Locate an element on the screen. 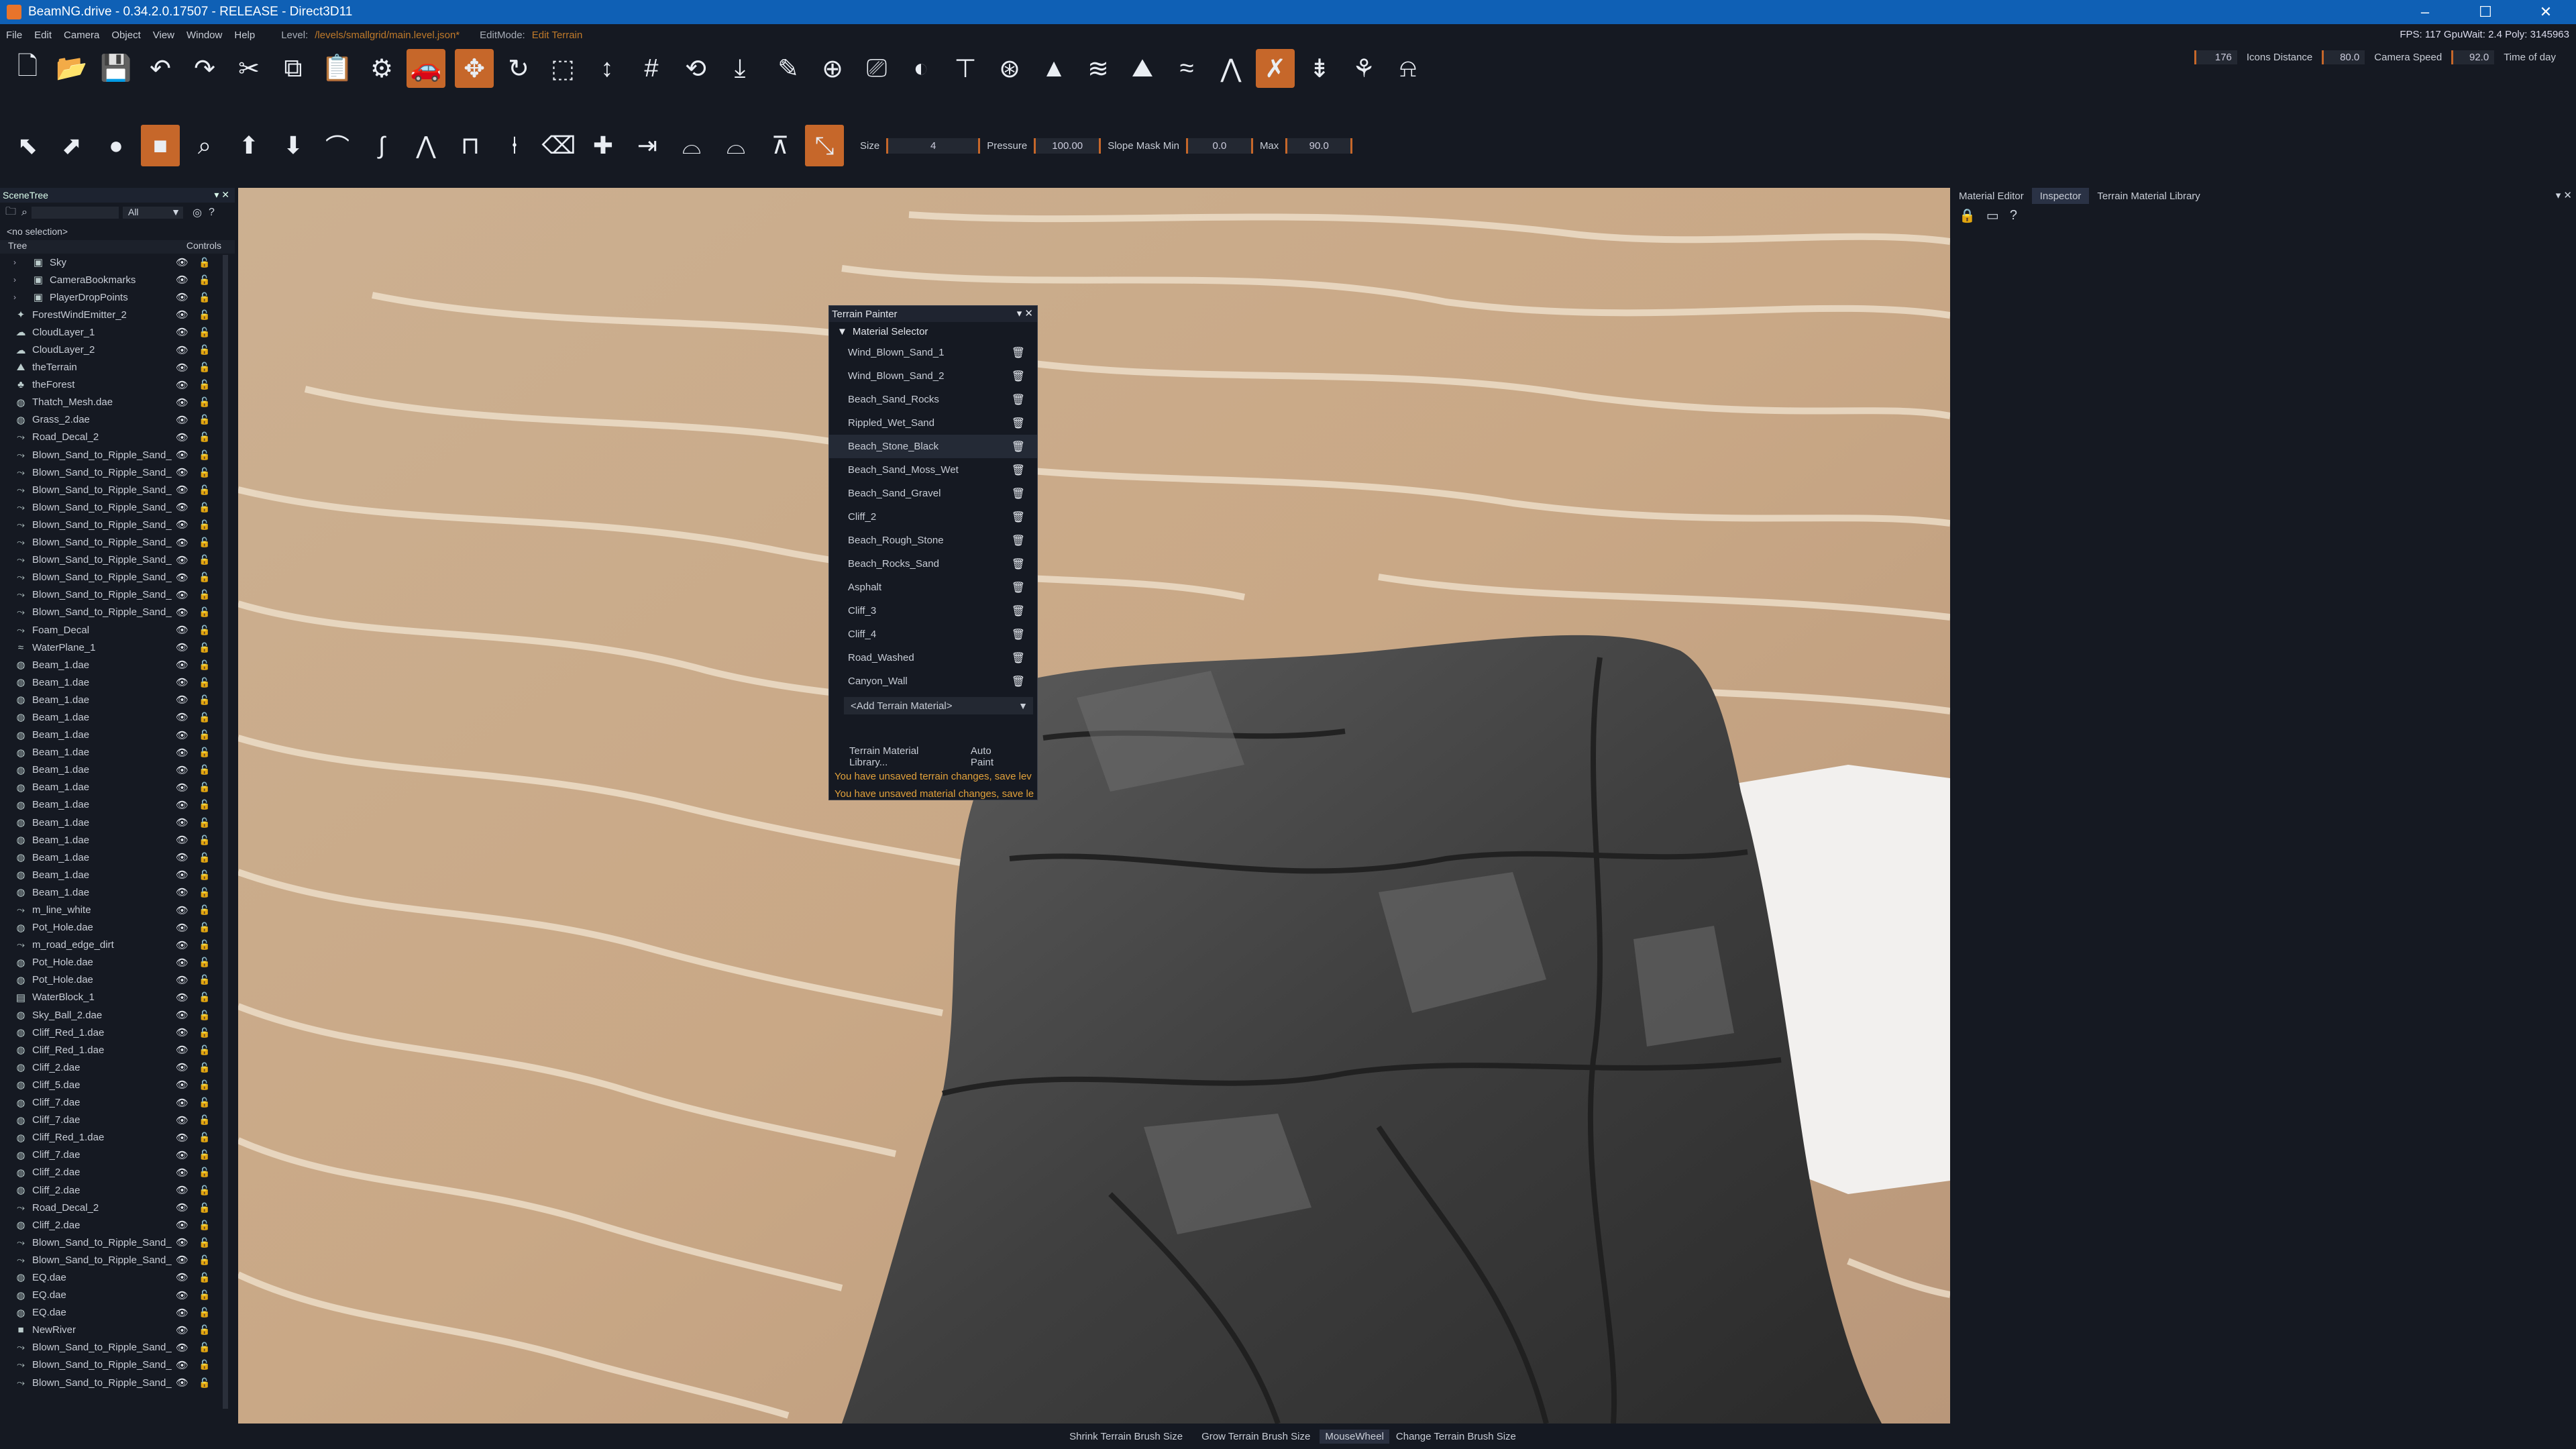 This screenshot has width=2576, height=1449. vehicle-icon: 🚗 is located at coordinates (426, 68).